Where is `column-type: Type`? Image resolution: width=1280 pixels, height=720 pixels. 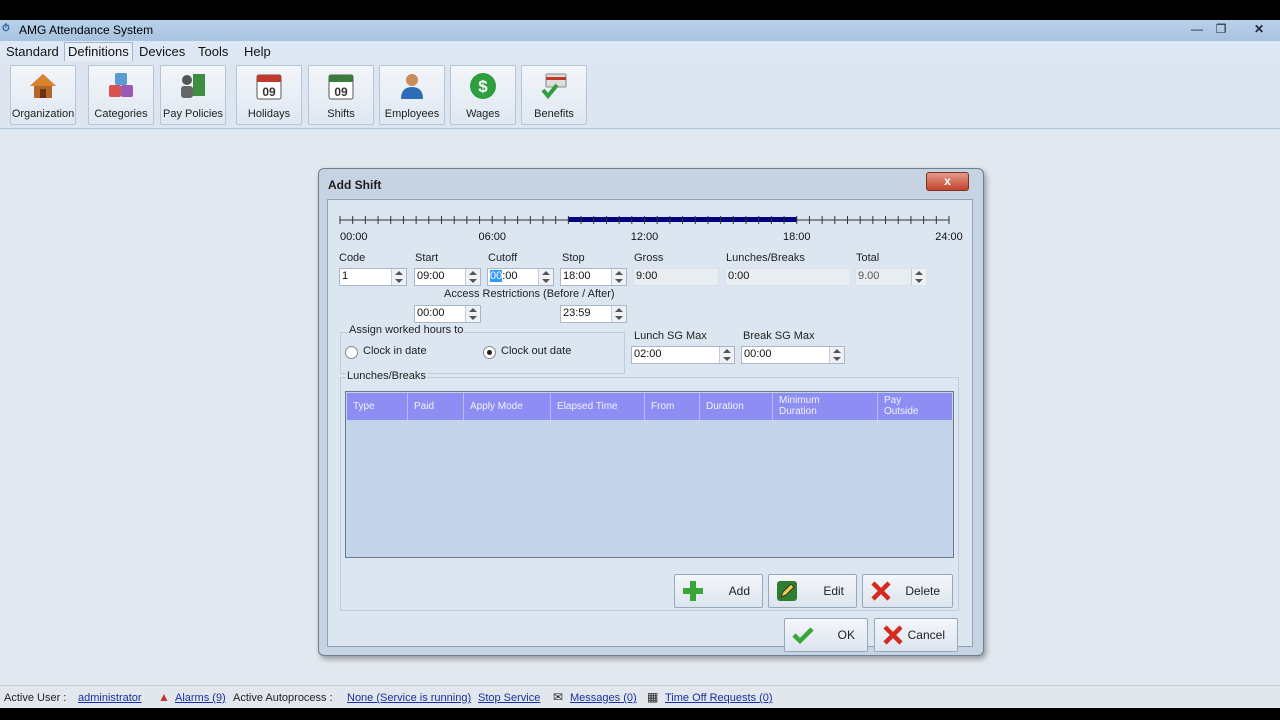 column-type: Type is located at coordinates (377, 406).